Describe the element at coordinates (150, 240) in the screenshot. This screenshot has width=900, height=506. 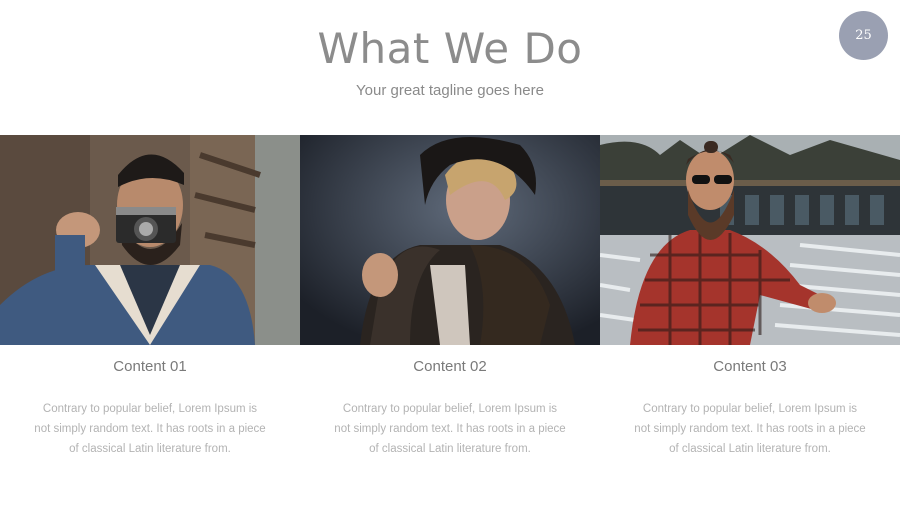
I see `man-with-camera-photo` at that location.